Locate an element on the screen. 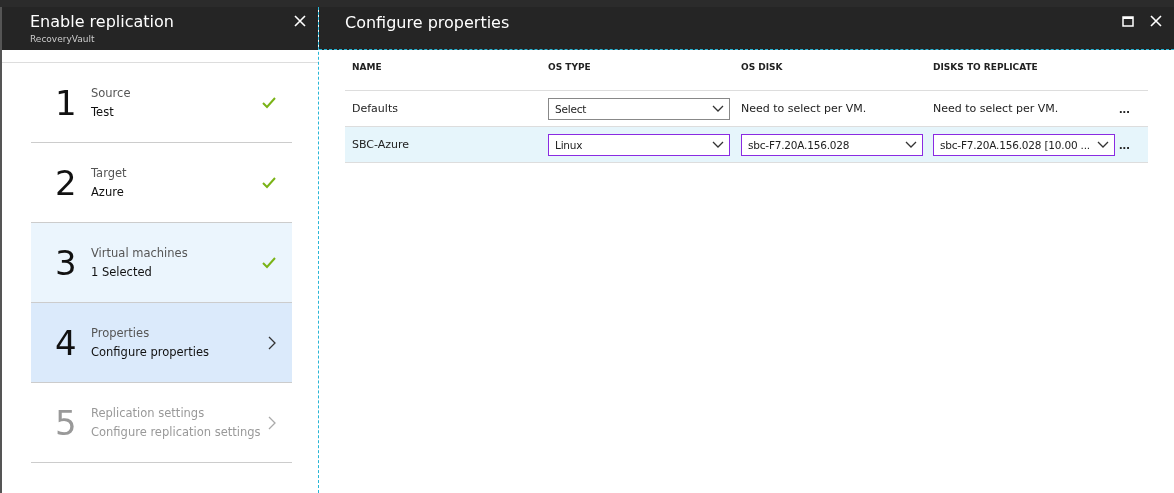 The image size is (1174, 493). table-cell-text: Defaults is located at coordinates (375, 108).